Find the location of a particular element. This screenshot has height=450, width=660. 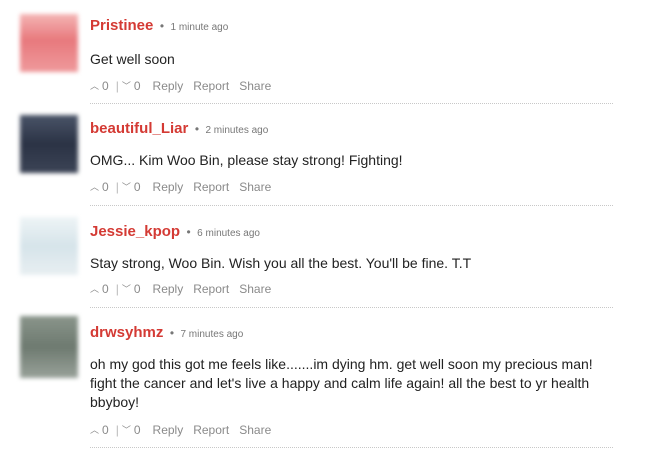

comment-text: Get well soon is located at coordinates (132, 59).